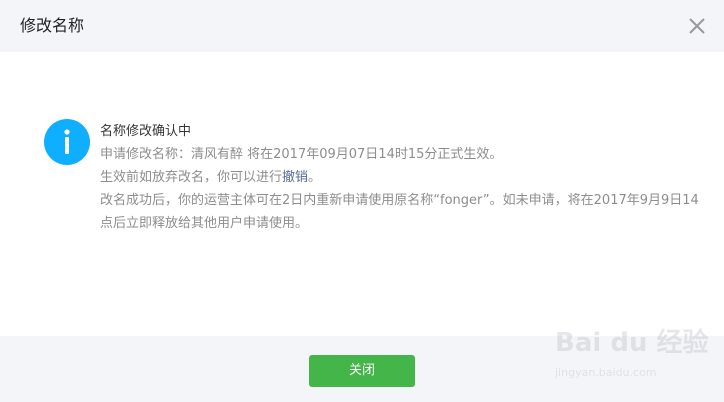 The width and height of the screenshot is (724, 402). What do you see at coordinates (301, 154) in the screenshot?
I see `message-line-effective: 申请修改名称：清风有醉 将在2017年09月07日14时15分正式生效。` at bounding box center [301, 154].